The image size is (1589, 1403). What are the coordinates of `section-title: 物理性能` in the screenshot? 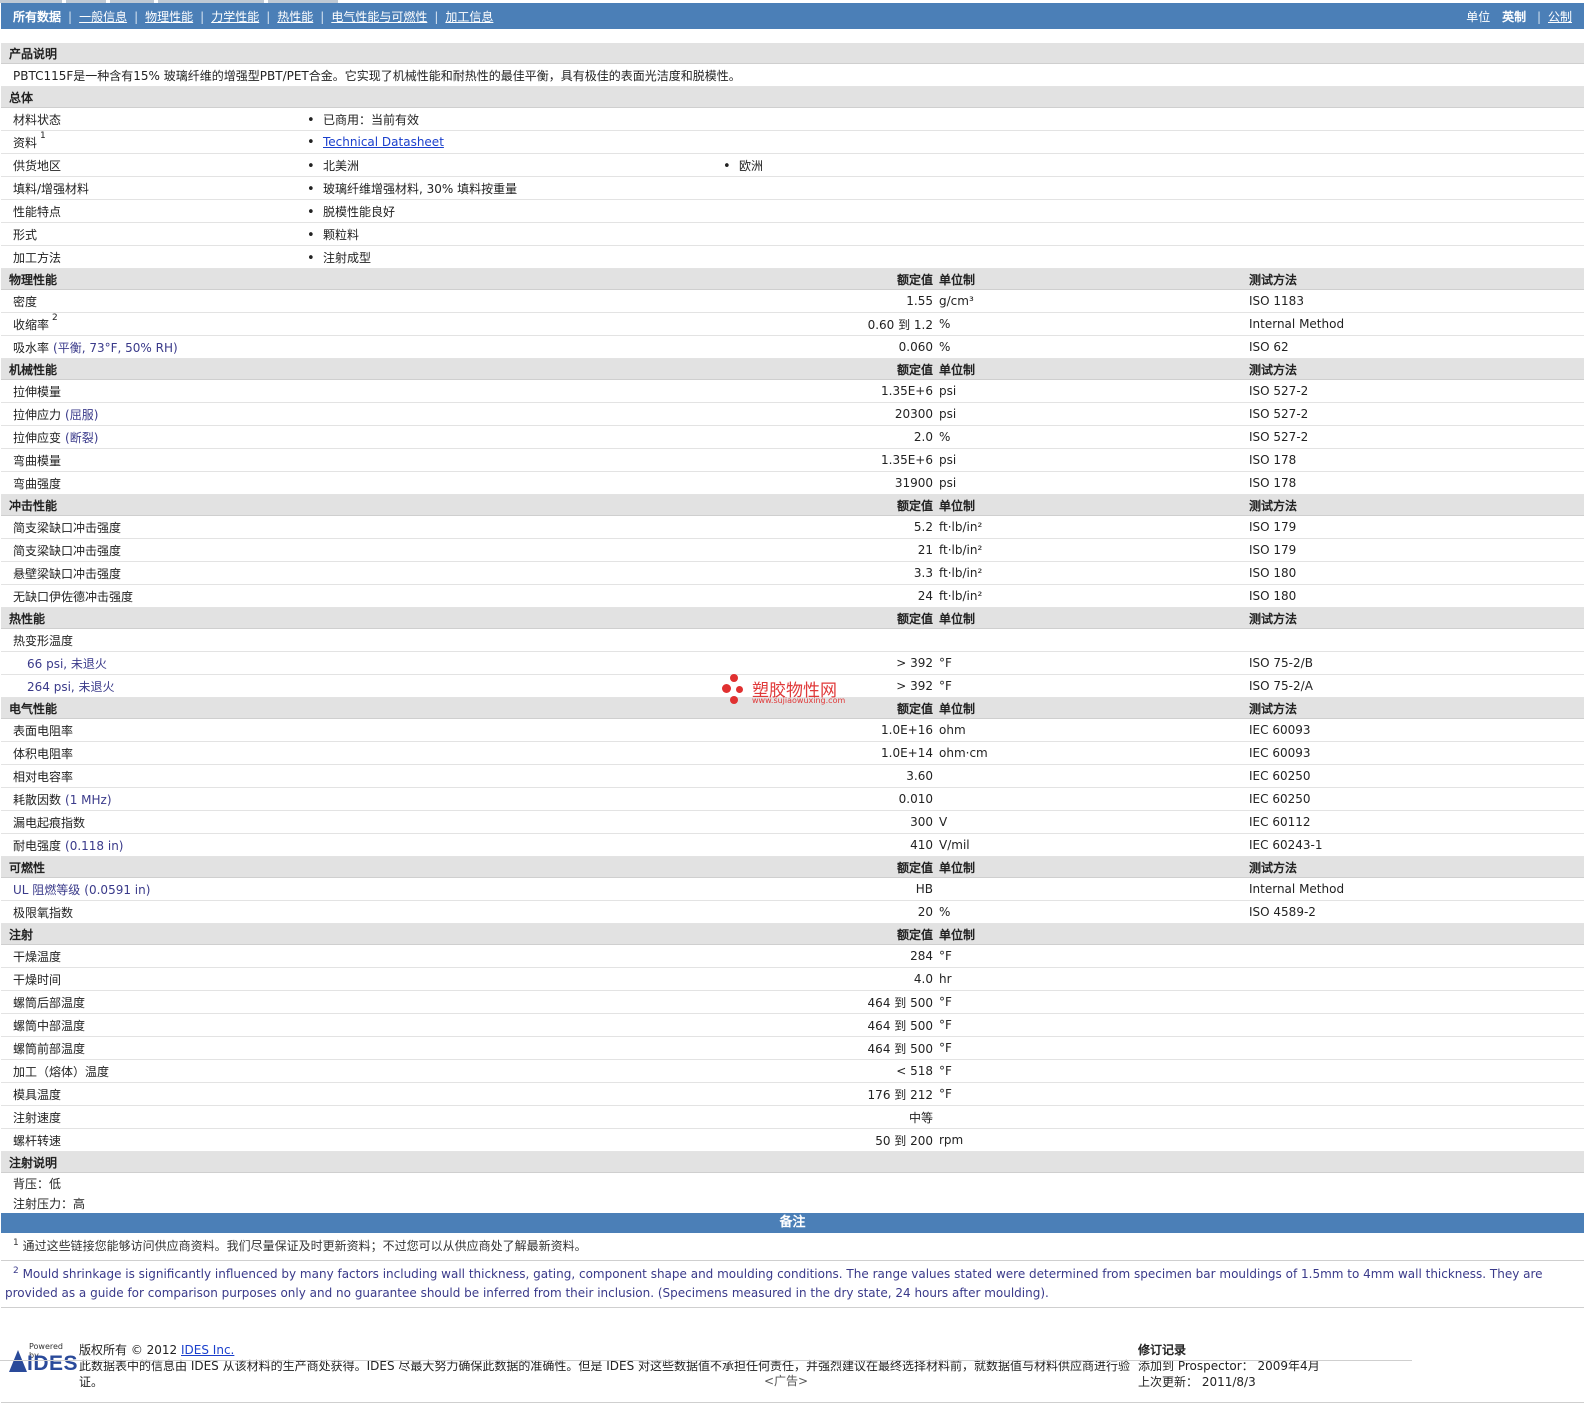 It's located at (154, 279).